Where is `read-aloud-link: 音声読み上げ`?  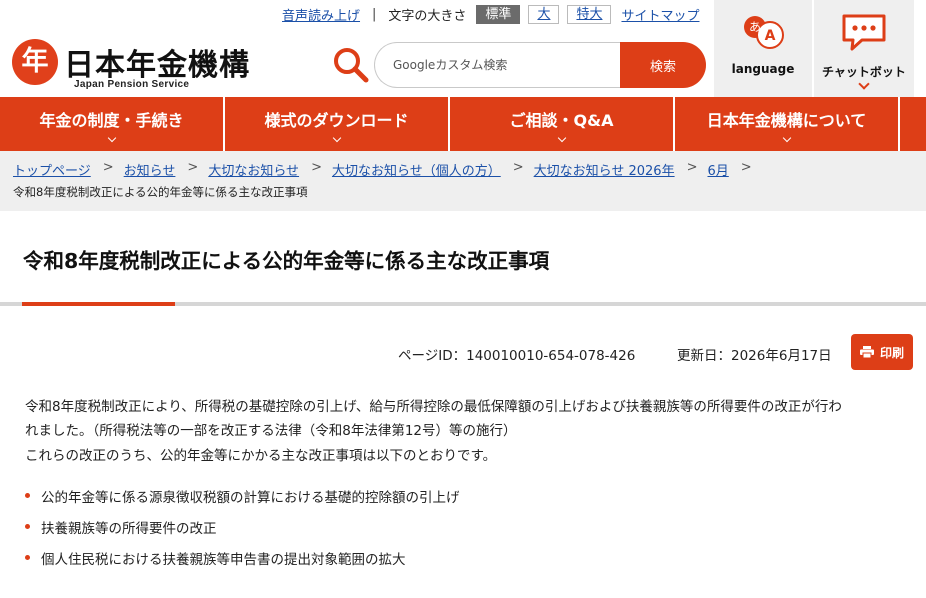 read-aloud-link: 音声読み上げ is located at coordinates (321, 14).